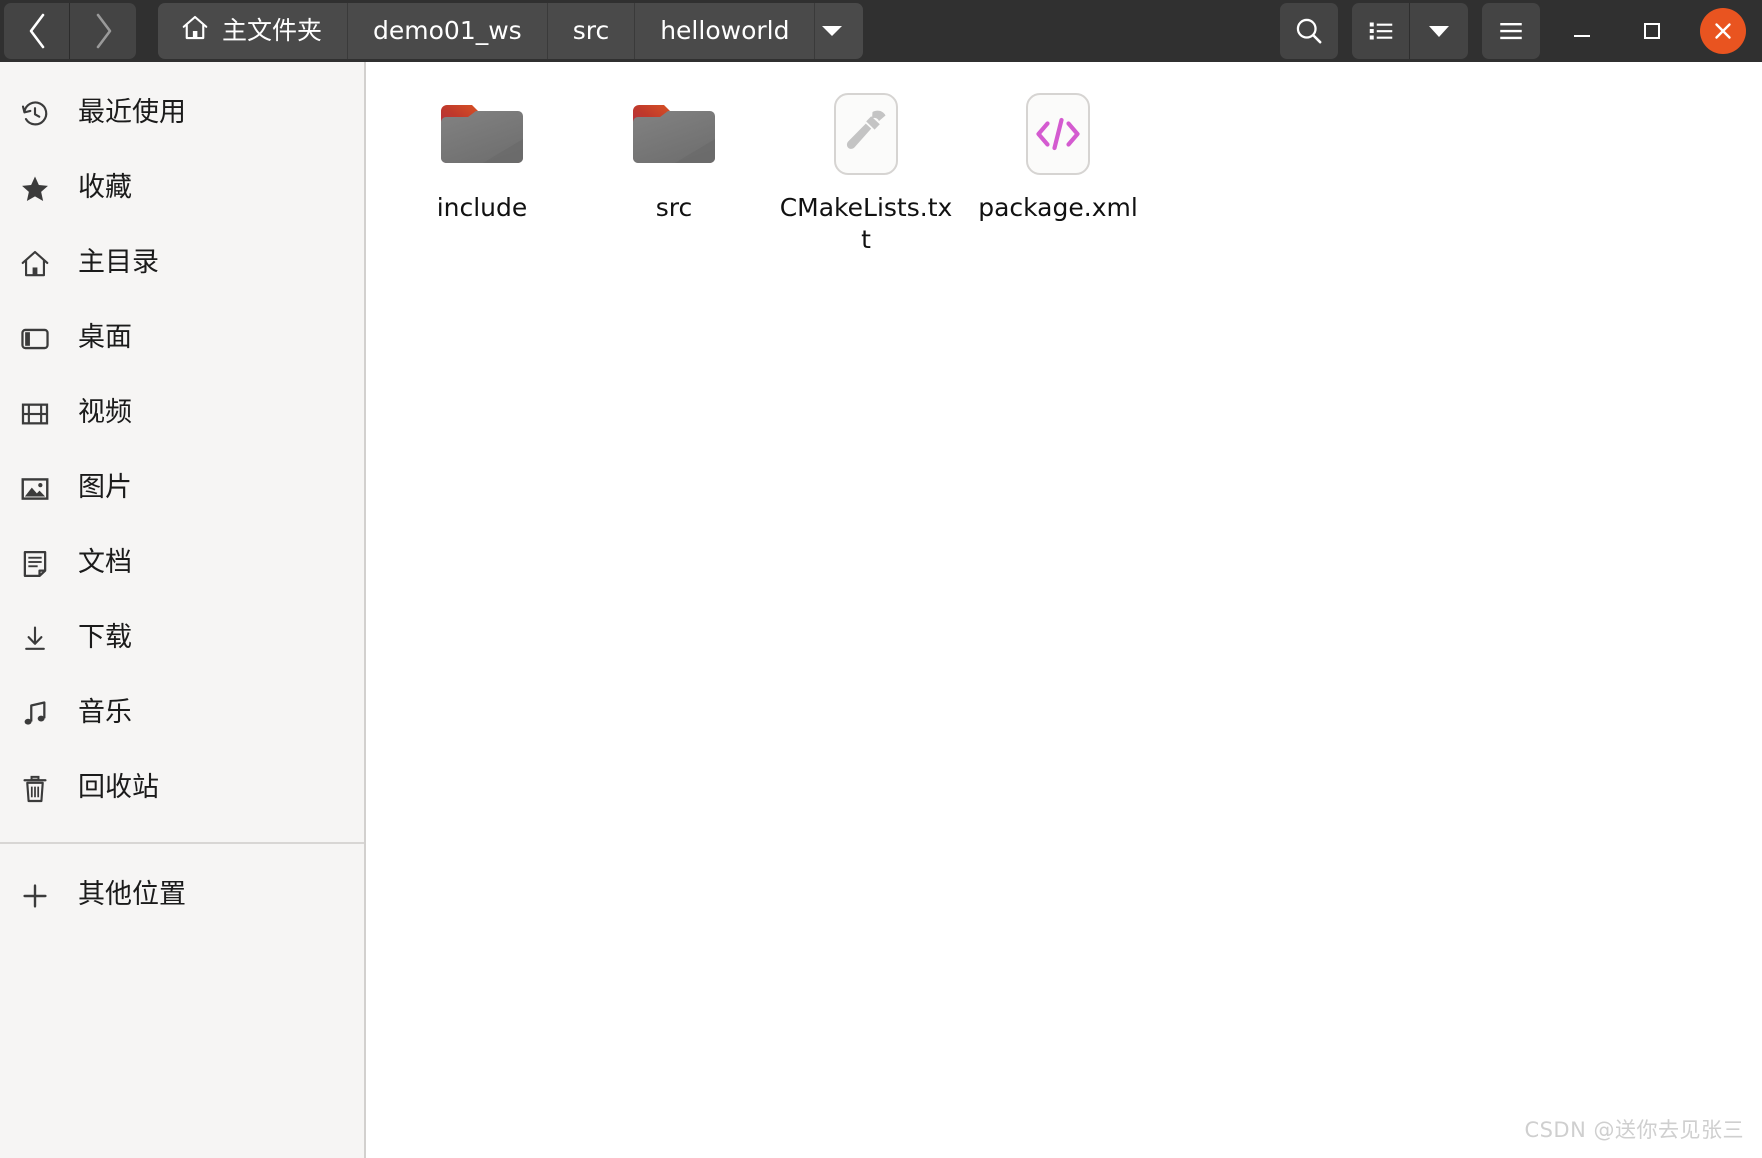  I want to click on hammer-build-file-icon, so click(866, 136).